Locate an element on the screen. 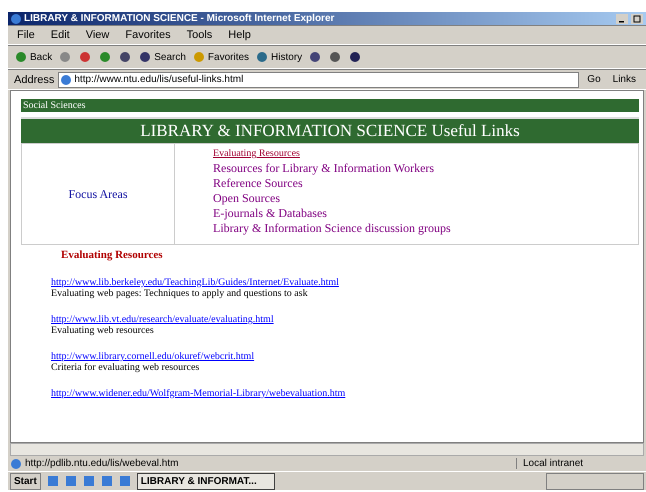 The height and width of the screenshot is (492, 646). resource-link: http://www.lib.vt.edu/research/evaluate/evaluating.html is located at coordinates (162, 319).